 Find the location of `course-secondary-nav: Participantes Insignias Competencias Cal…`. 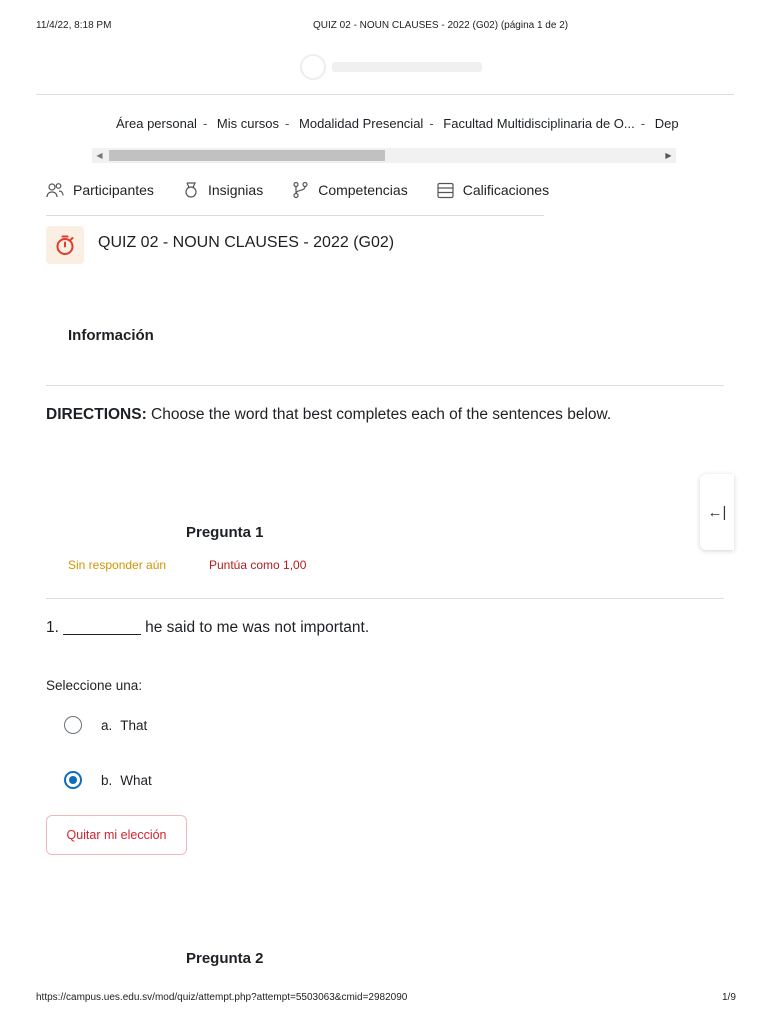

course-secondary-nav: Participantes Insignias Competencias Cal… is located at coordinates (312, 190).